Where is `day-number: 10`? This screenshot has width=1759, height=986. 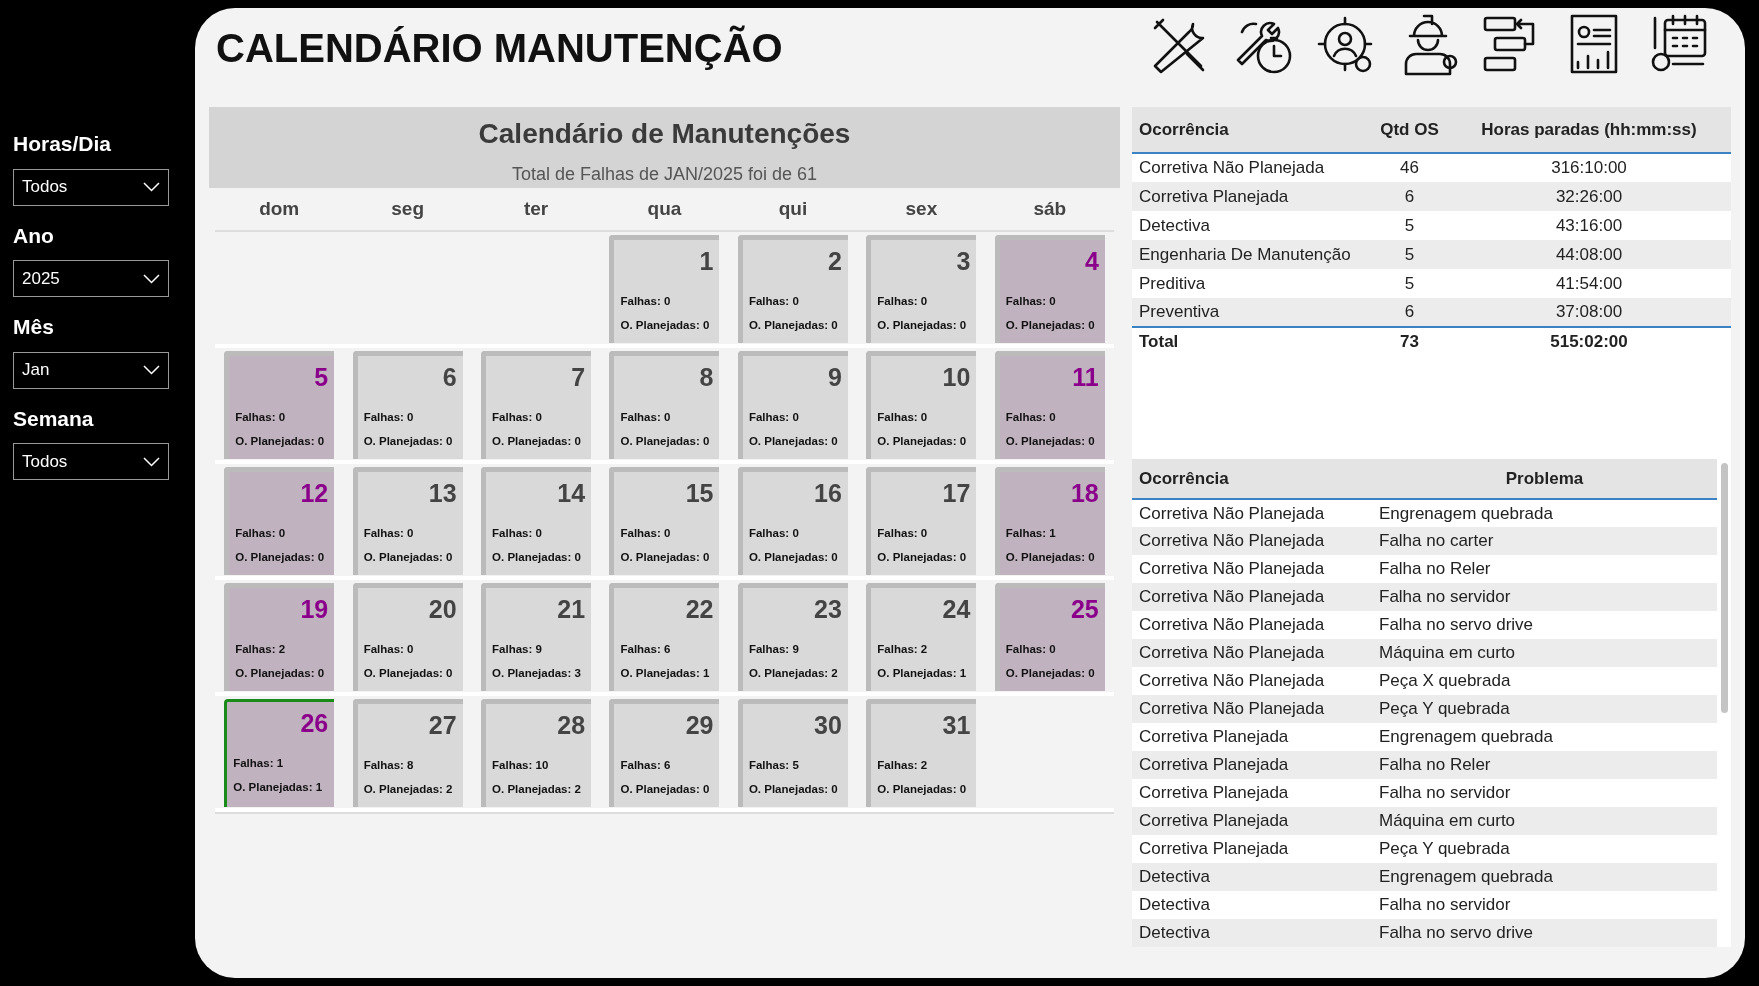 day-number: 10 is located at coordinates (956, 377).